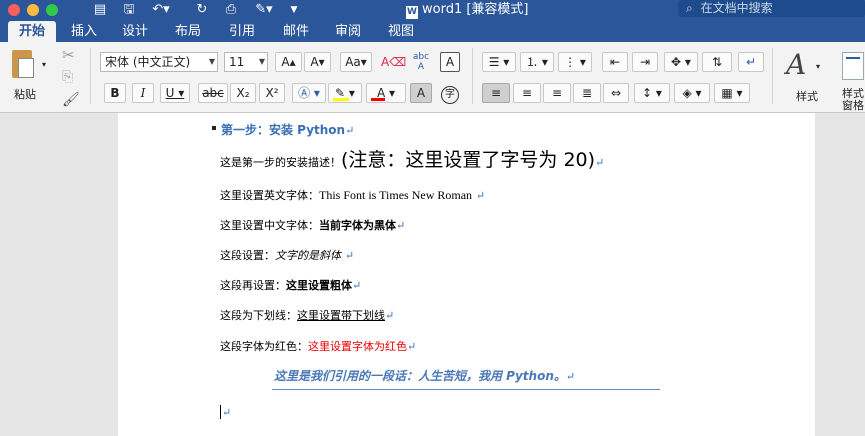  What do you see at coordinates (796, 64) in the screenshot?
I see `styles-icon: A` at bounding box center [796, 64].